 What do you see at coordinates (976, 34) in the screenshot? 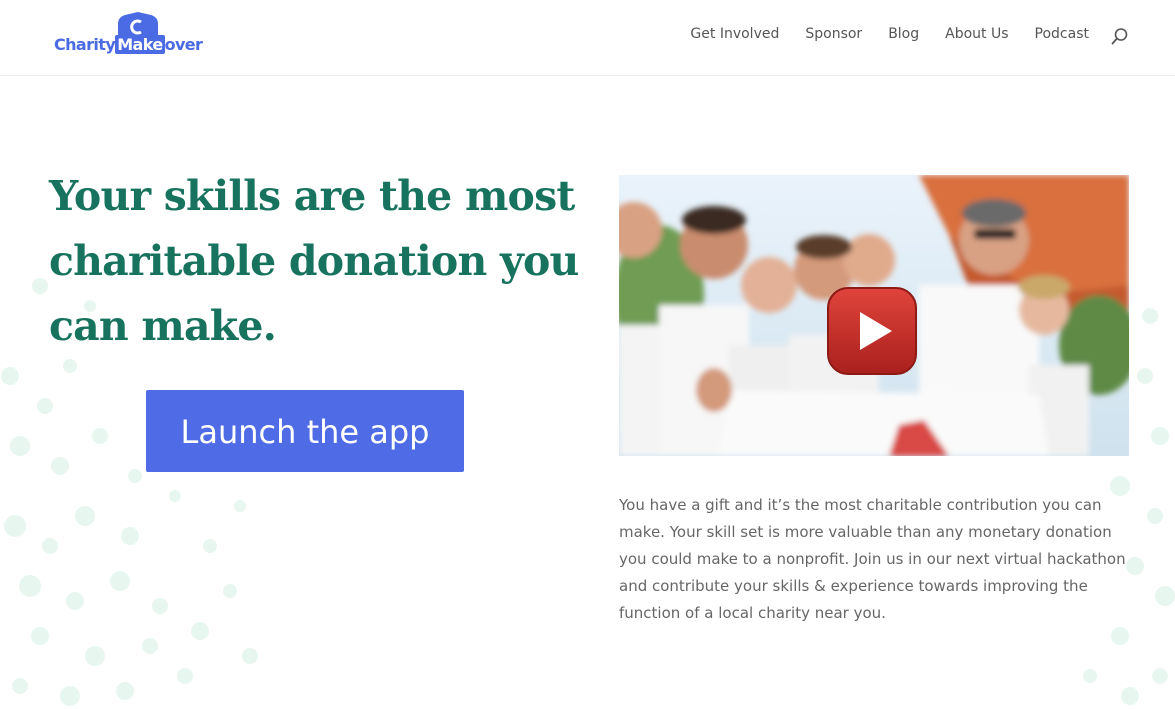
I see `nav-about-us: About Us` at bounding box center [976, 34].